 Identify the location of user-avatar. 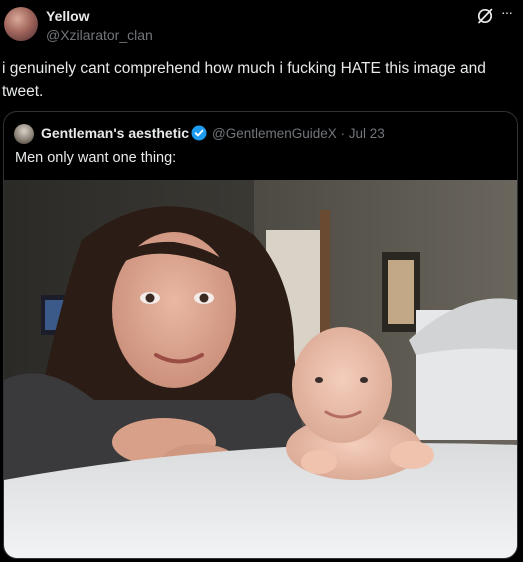
(21, 24).